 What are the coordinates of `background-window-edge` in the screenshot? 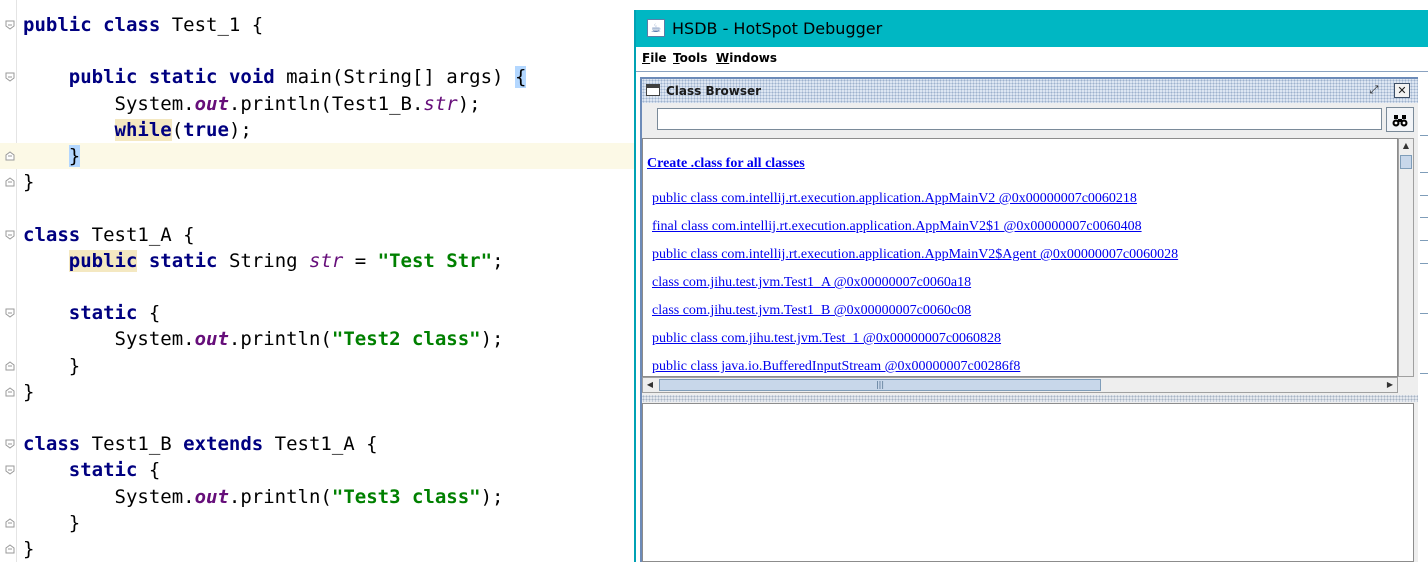 It's located at (1423, 319).